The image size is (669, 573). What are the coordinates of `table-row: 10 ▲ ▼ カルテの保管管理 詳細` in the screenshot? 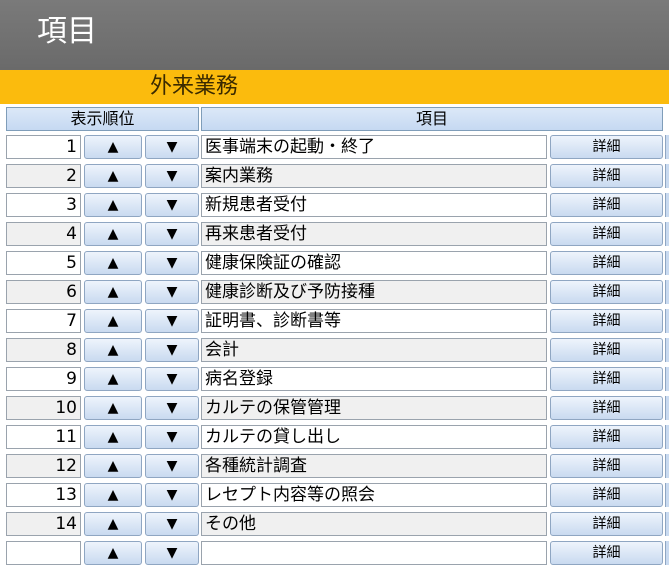 It's located at (334, 408).